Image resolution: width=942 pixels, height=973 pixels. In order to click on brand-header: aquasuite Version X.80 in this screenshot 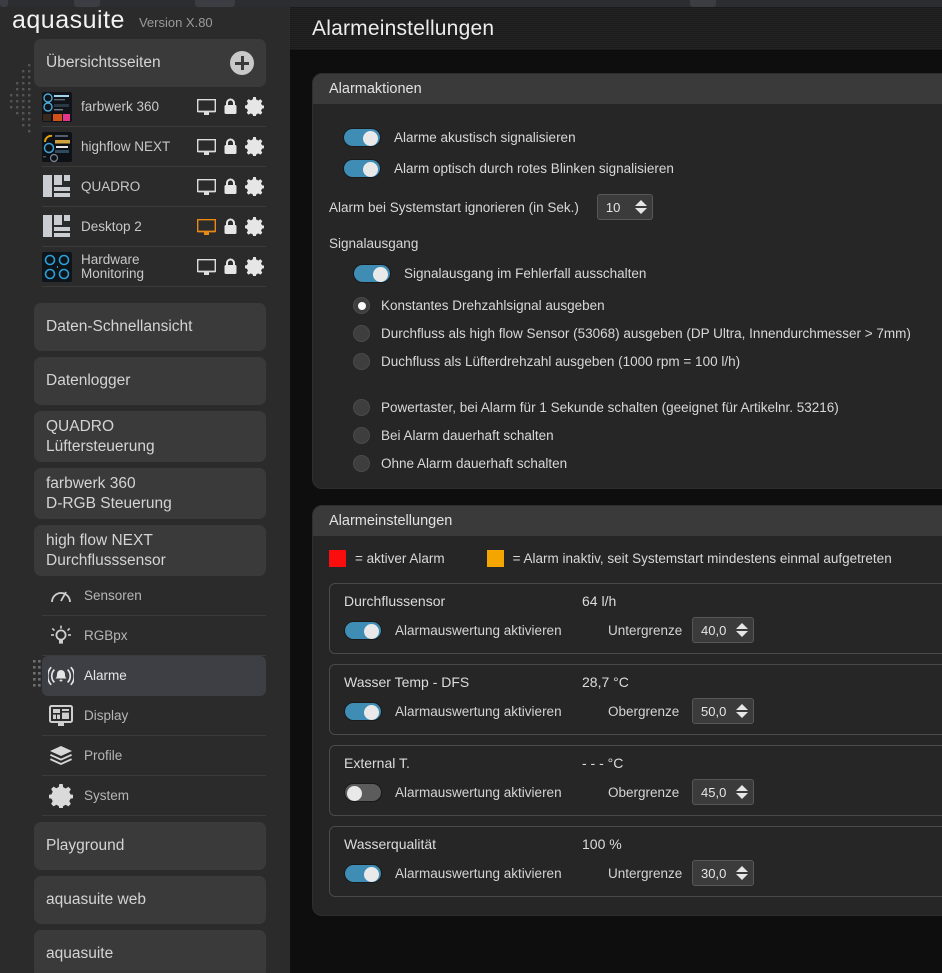, I will do `click(145, 20)`.